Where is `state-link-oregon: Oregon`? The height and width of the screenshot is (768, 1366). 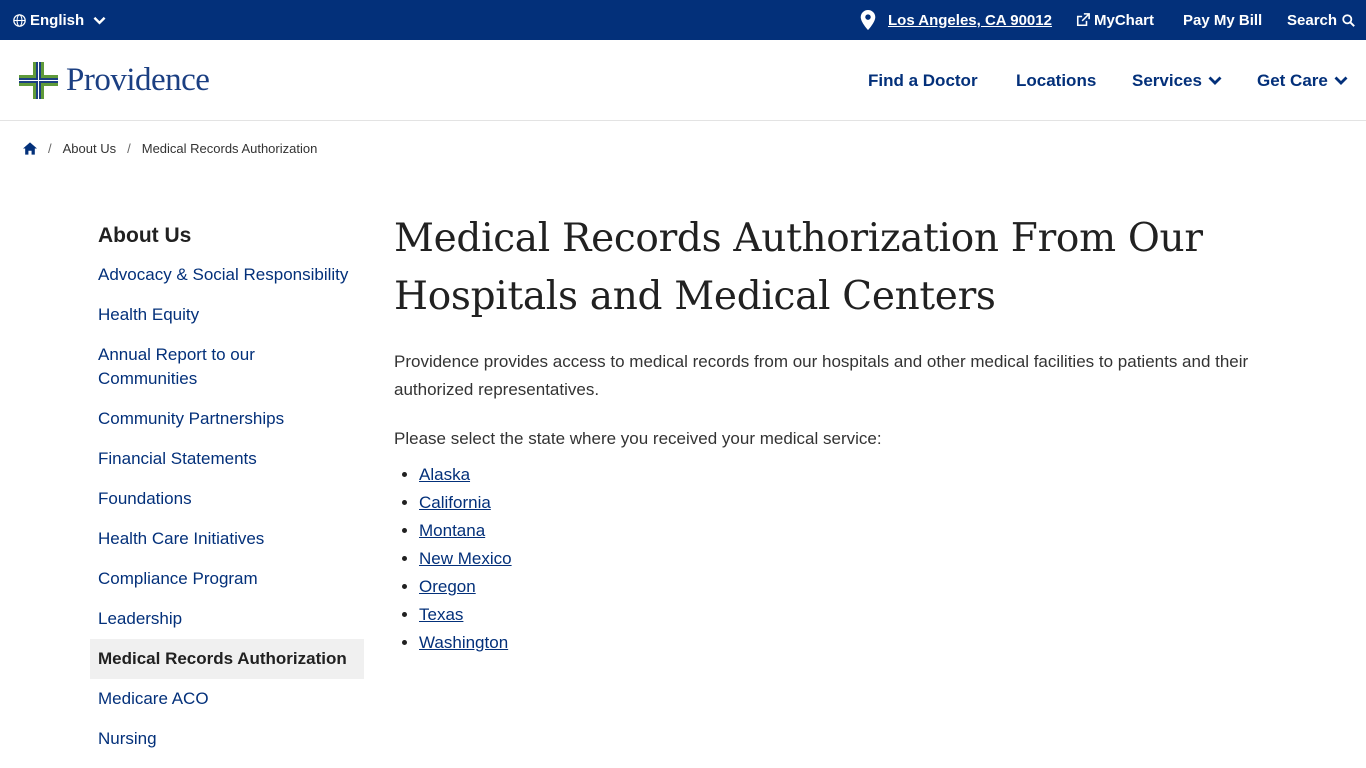
state-link-oregon: Oregon is located at coordinates (447, 586).